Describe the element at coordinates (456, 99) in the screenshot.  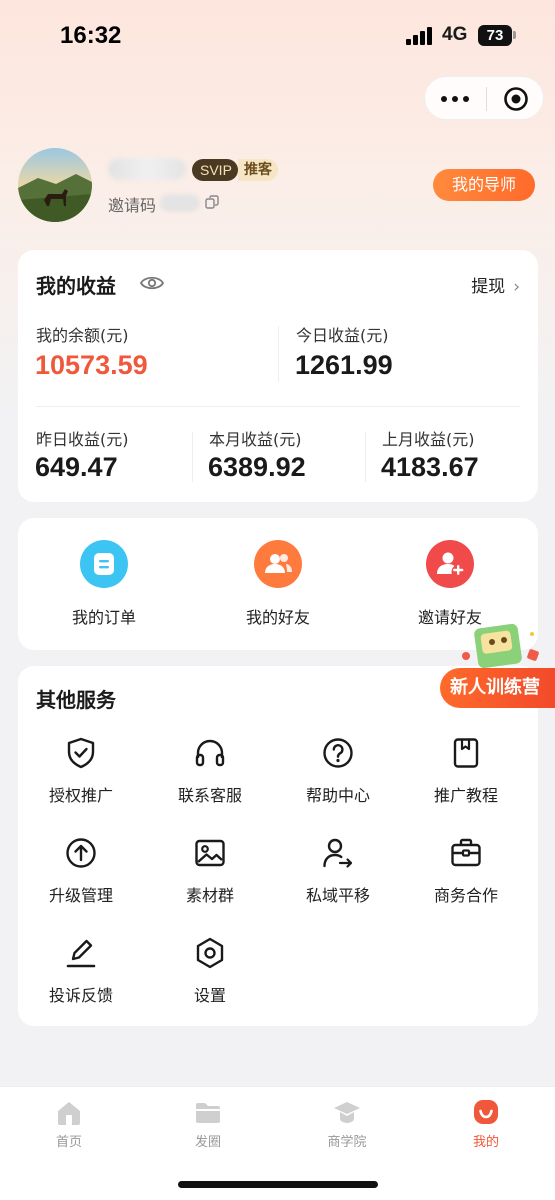
I see `more-icon` at that location.